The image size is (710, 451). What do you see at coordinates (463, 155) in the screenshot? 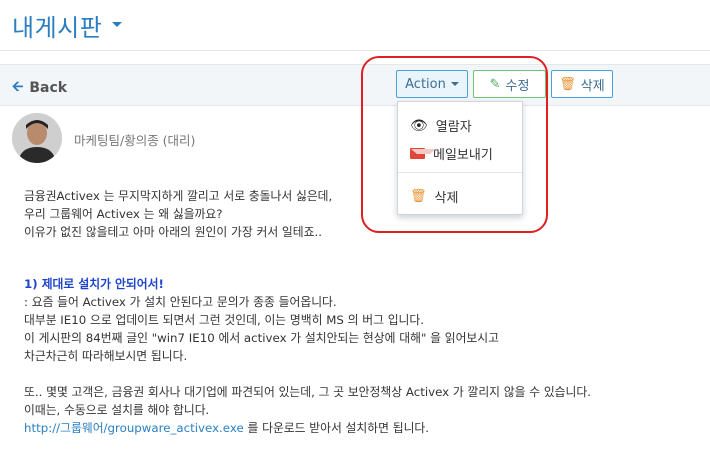
I see `menu-item-label: 메일보내기` at bounding box center [463, 155].